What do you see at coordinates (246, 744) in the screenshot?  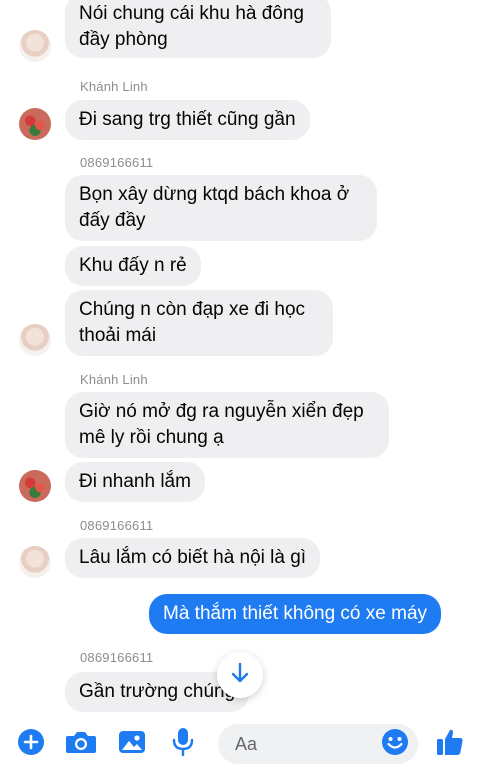 I see `message-input-placeholder: Aa` at bounding box center [246, 744].